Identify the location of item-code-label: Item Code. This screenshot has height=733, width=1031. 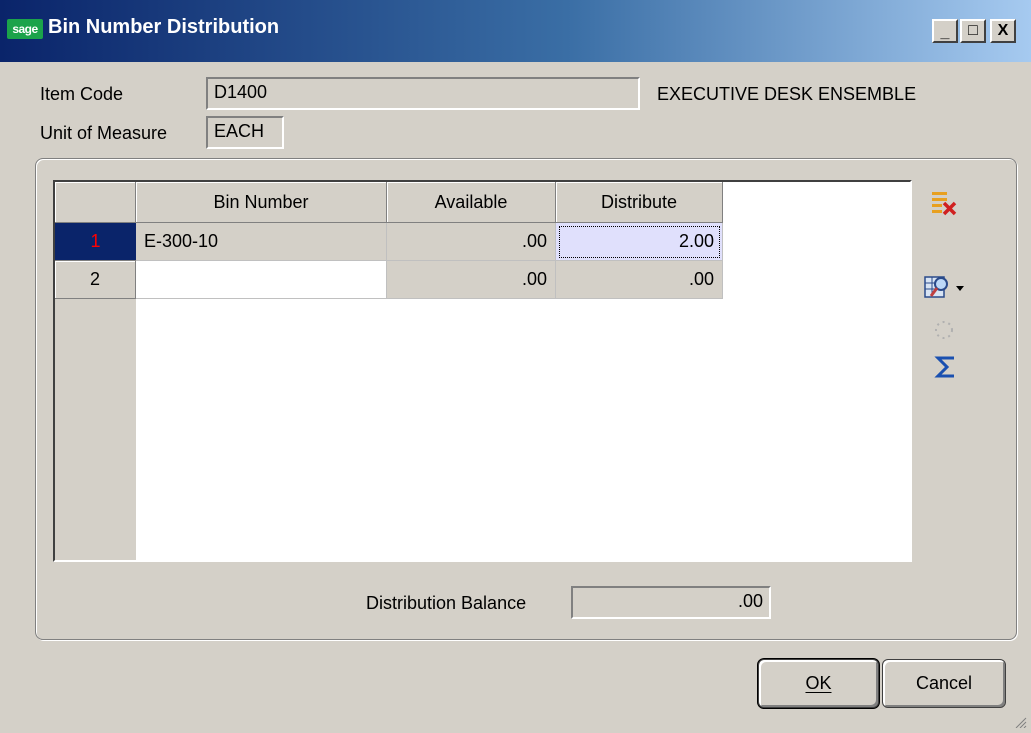
(82, 94).